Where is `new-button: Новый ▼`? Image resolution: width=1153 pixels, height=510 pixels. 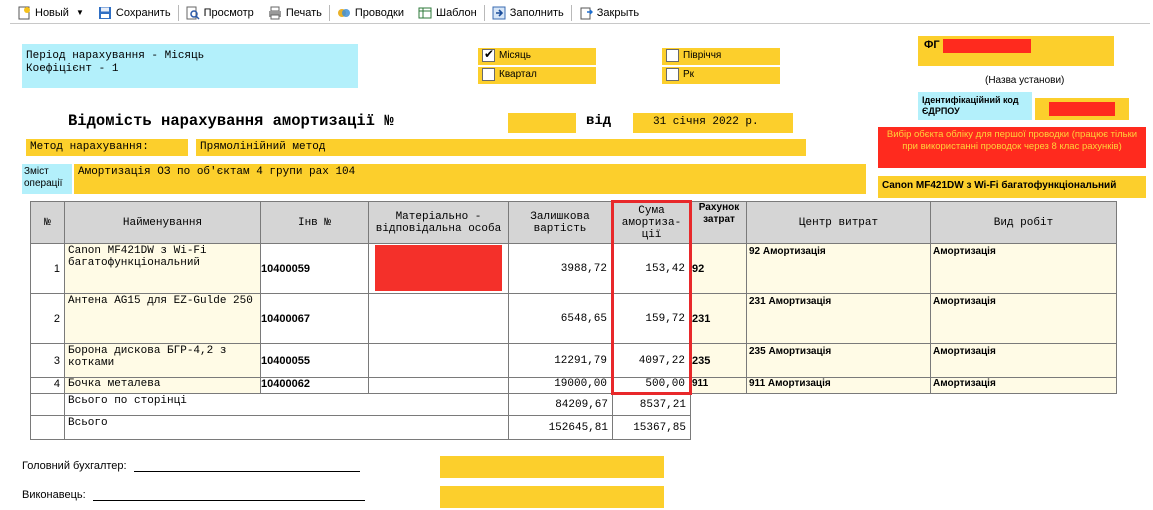 new-button: Новый ▼ is located at coordinates (50, 13).